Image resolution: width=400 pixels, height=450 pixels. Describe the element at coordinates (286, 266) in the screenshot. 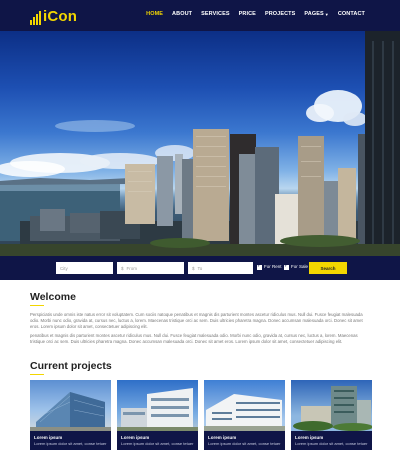

I see `for-sale-checkbox` at that location.